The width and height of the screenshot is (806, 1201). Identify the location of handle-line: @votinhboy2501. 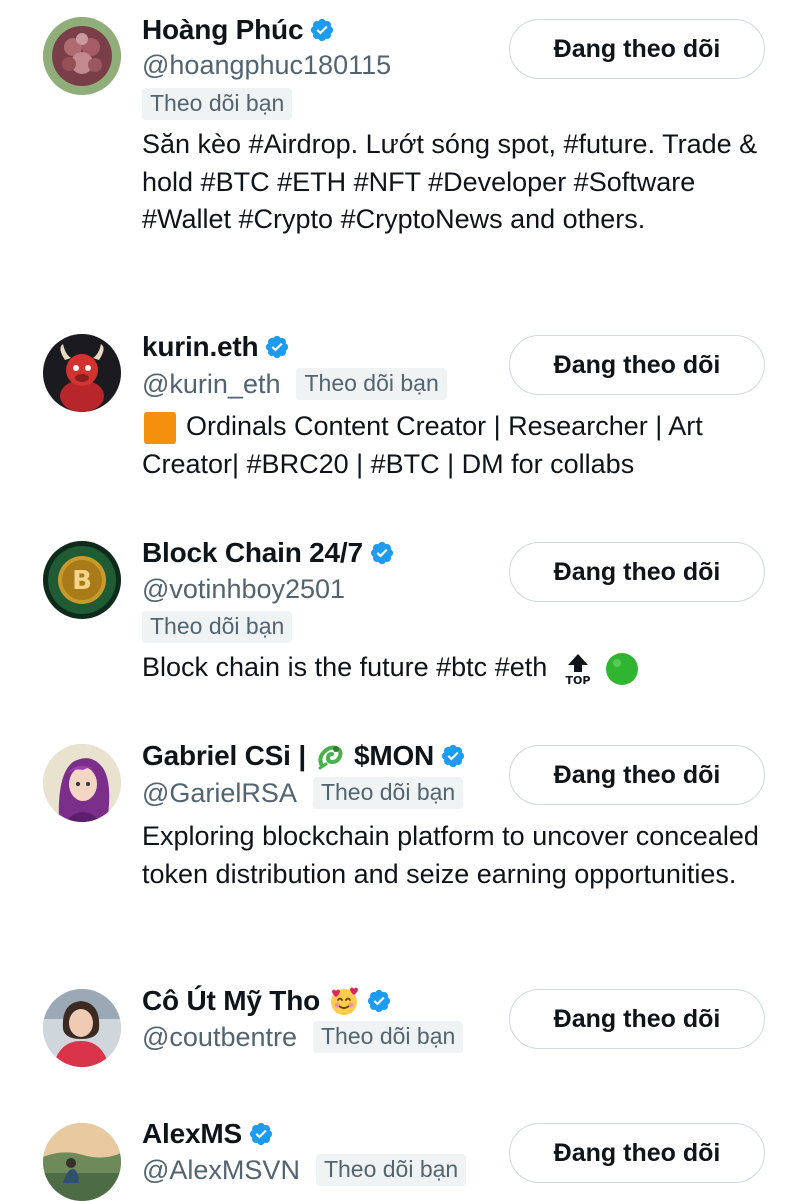
(243, 589).